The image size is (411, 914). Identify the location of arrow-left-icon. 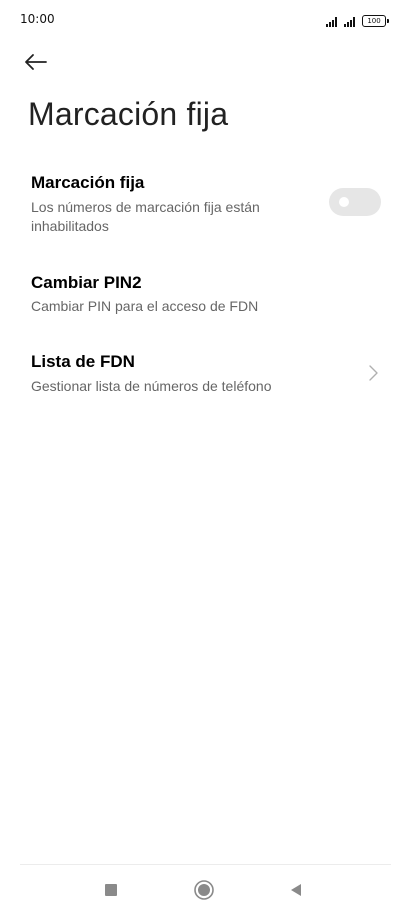
(36, 62).